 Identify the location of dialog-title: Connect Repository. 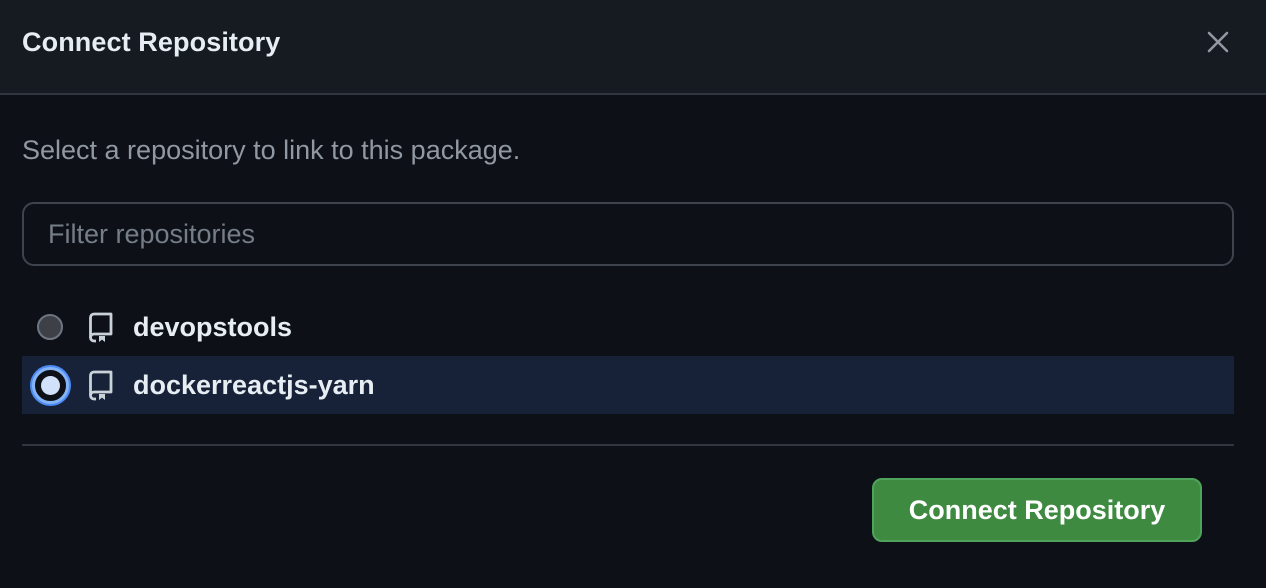
(151, 42).